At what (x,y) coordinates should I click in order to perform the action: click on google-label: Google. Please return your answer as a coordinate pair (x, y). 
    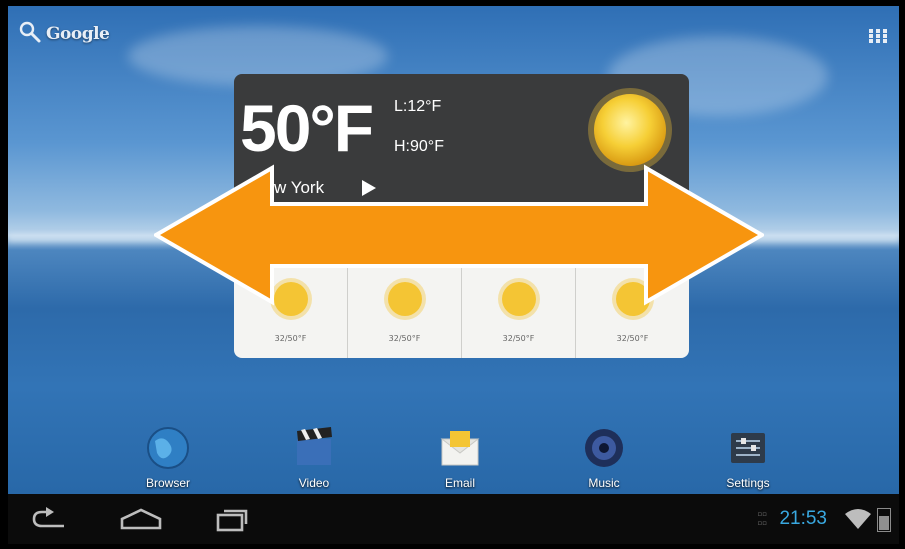
    Looking at the image, I should click on (78, 34).